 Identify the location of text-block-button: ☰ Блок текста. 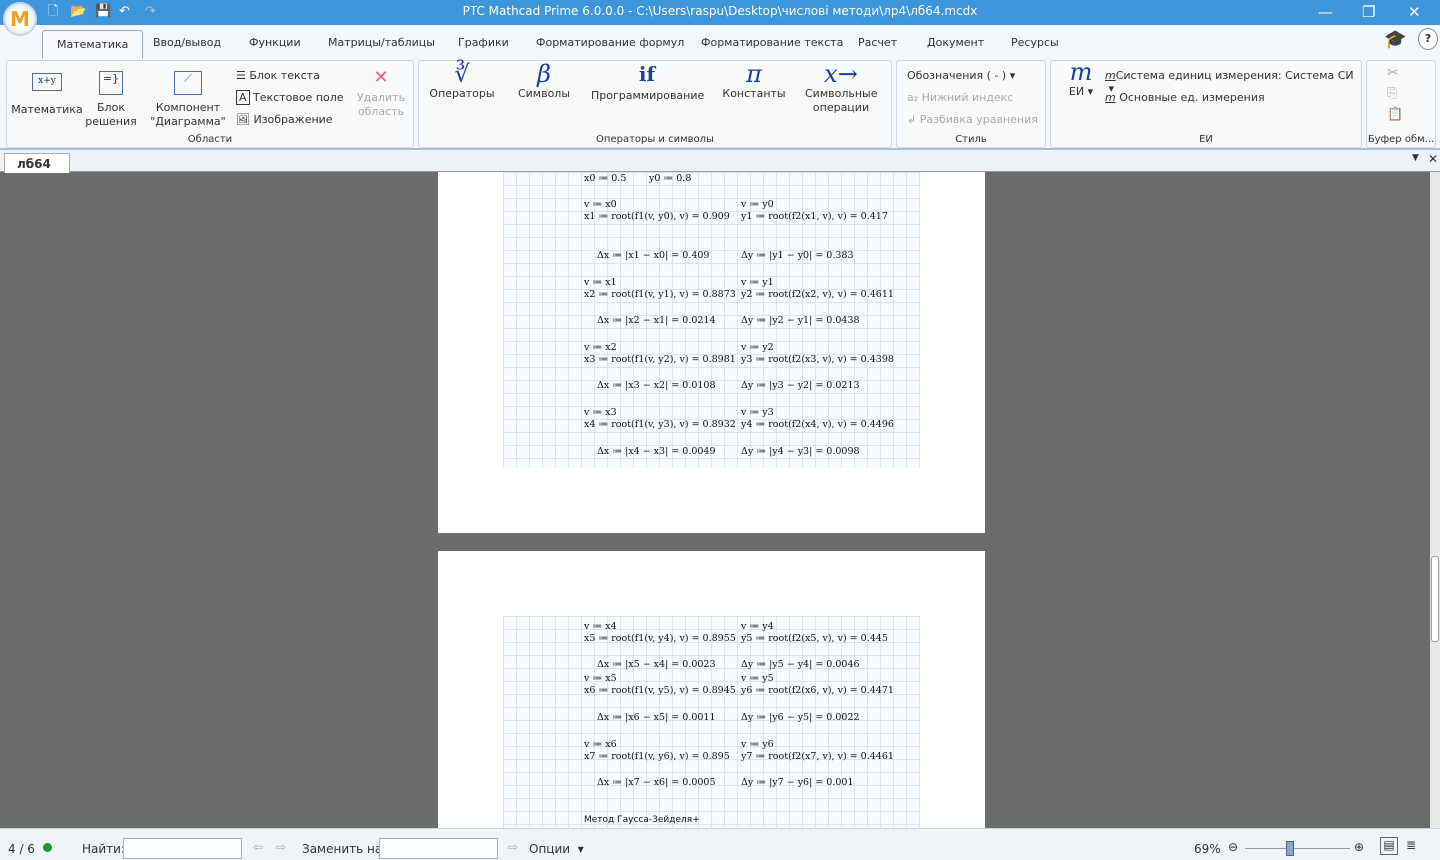
(278, 75).